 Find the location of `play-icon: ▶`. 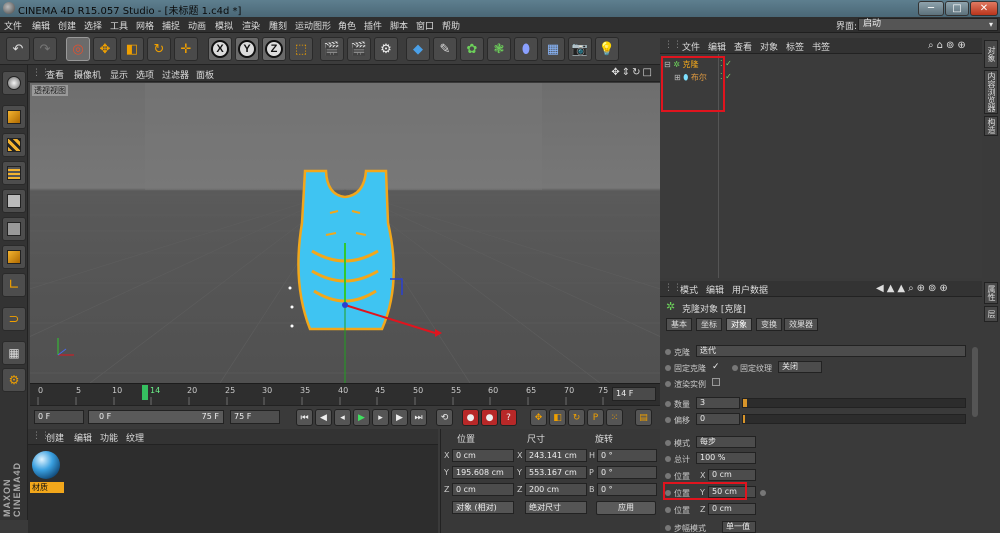

play-icon: ▶ is located at coordinates (361, 417).